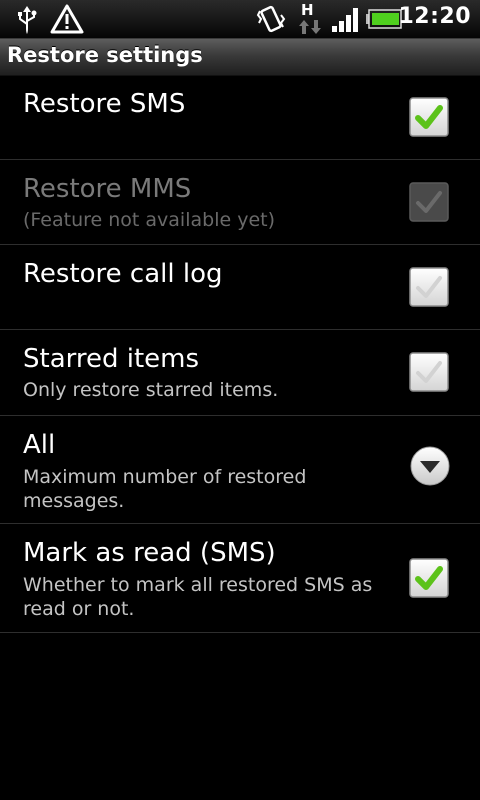 The width and height of the screenshot is (480, 800). Describe the element at coordinates (429, 578) in the screenshot. I see `mark-as-read-checkbox` at that location.